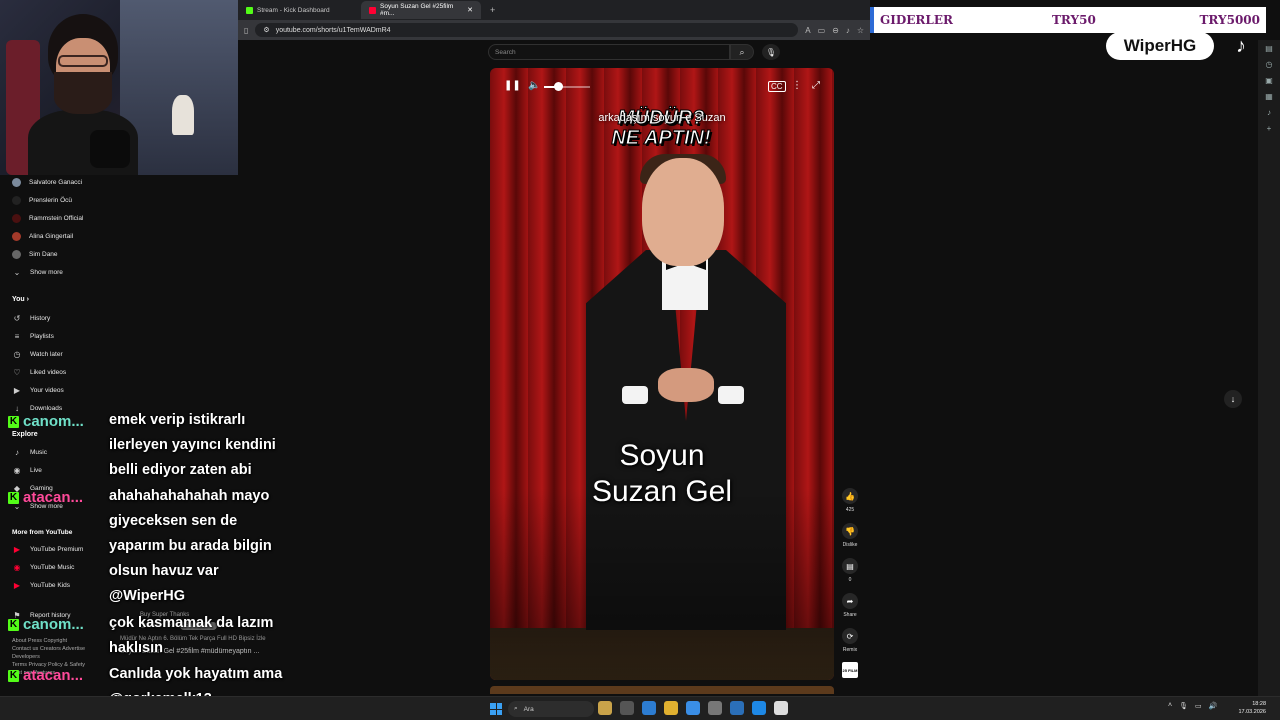 The width and height of the screenshot is (1280, 720). I want to click on microphone-icon: 🎙, so click(771, 52).